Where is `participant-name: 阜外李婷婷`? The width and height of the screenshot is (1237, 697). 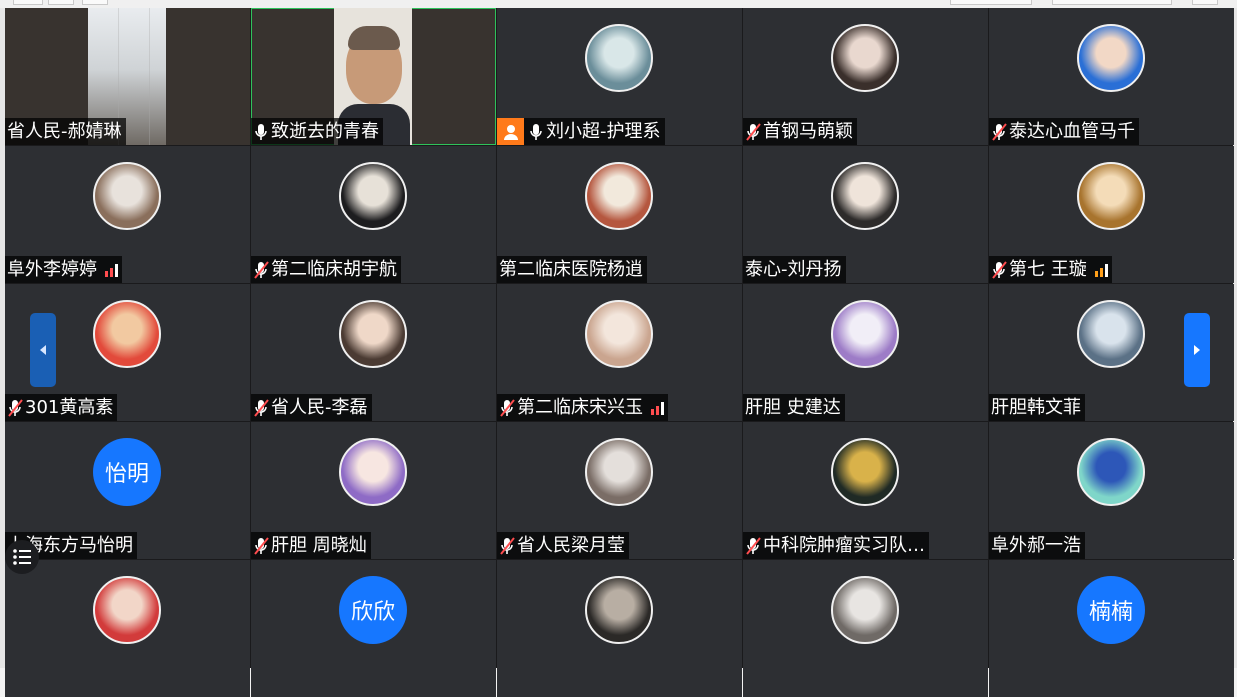
participant-name: 阜外李婷婷 is located at coordinates (52, 269).